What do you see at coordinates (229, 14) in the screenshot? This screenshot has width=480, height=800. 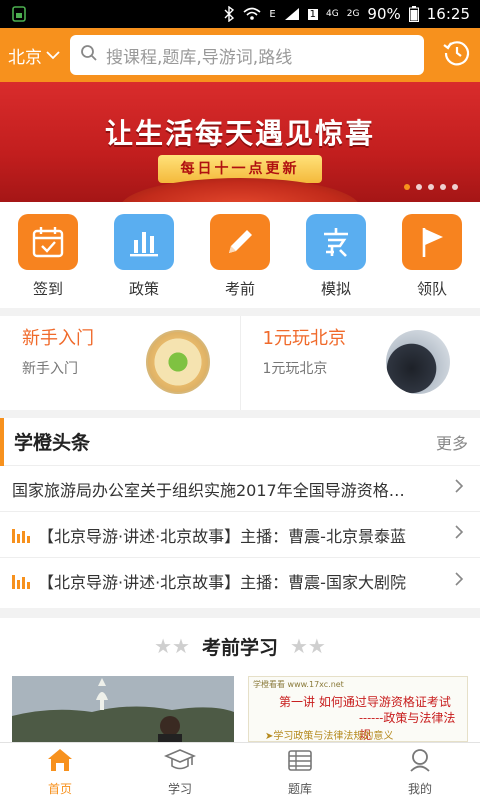 I see `bluetooth-icon` at bounding box center [229, 14].